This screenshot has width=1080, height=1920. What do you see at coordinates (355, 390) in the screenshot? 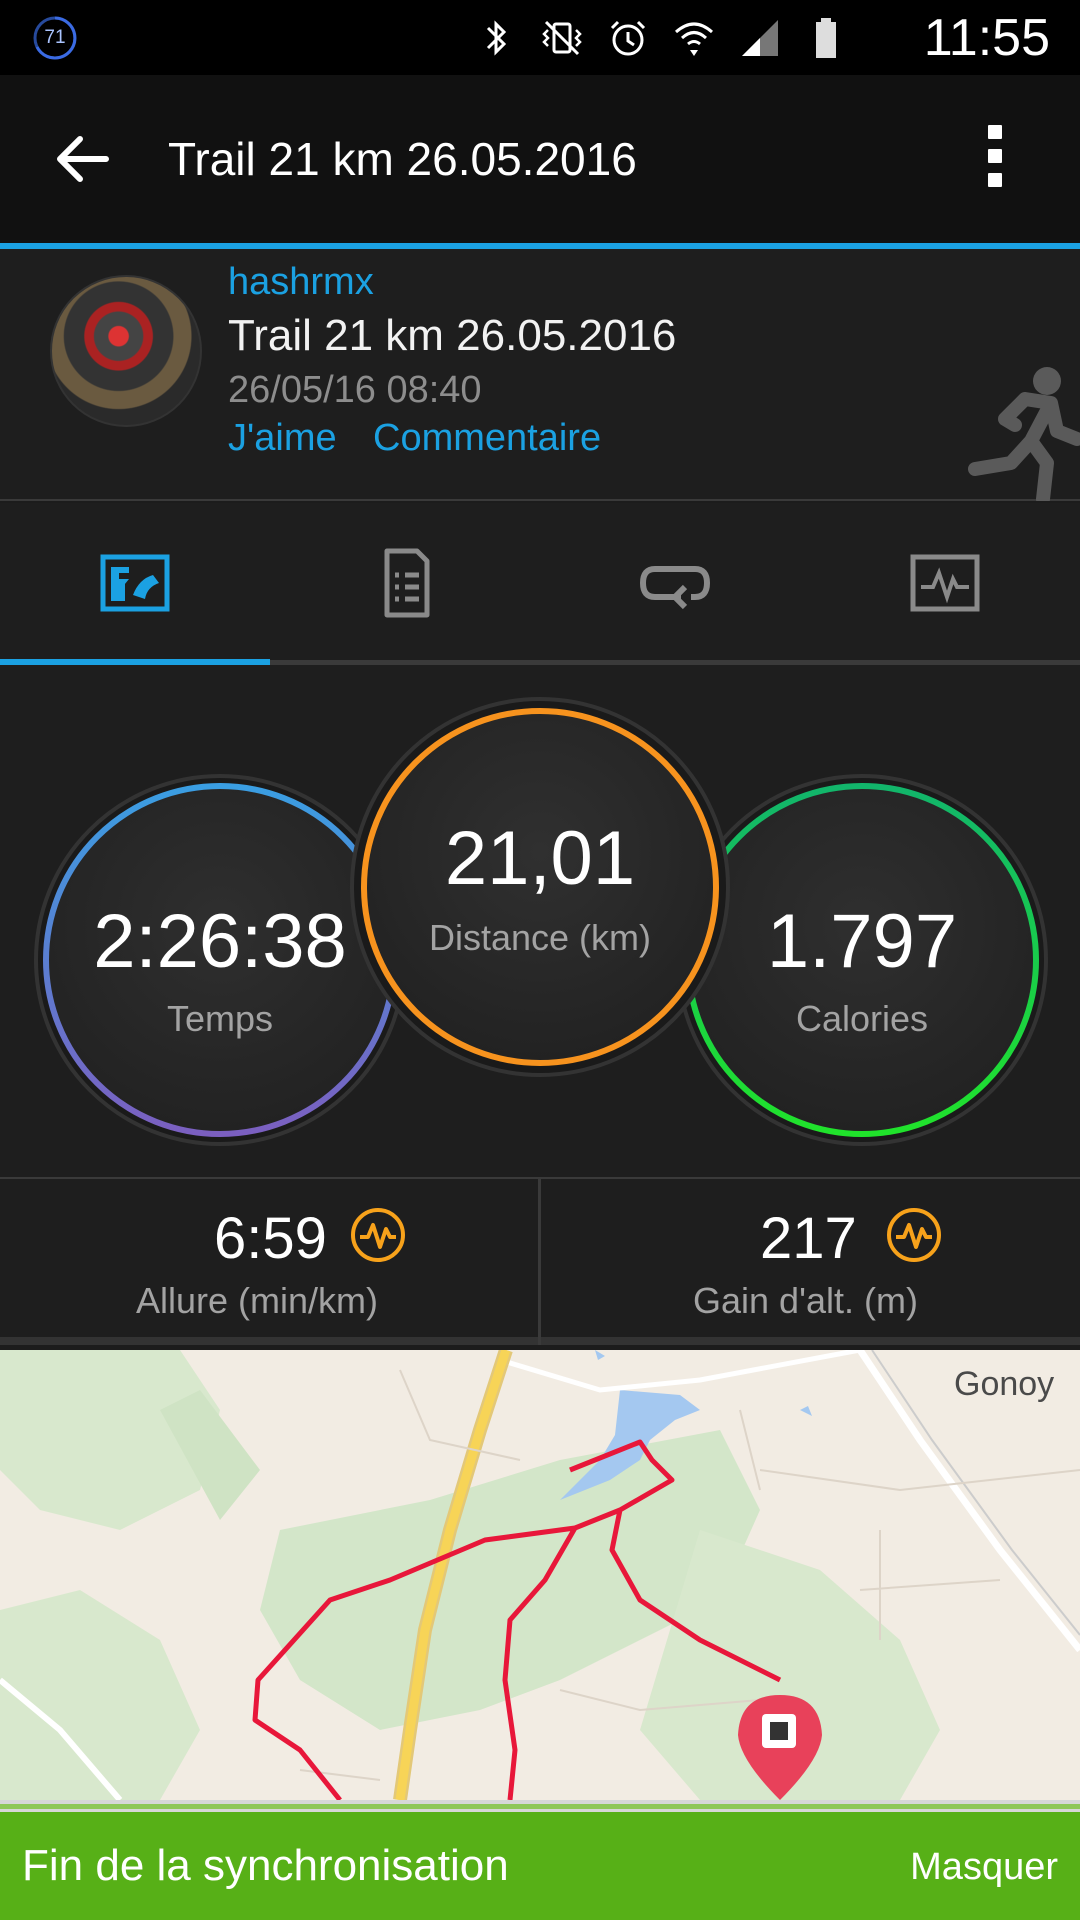
I see `activity-date: 26/05/16 08:40` at bounding box center [355, 390].